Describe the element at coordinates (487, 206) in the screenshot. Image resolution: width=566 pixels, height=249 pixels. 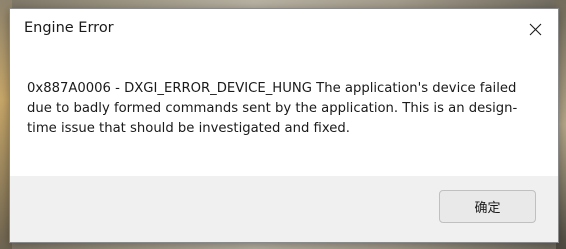
I see `ok-button: 确定` at that location.